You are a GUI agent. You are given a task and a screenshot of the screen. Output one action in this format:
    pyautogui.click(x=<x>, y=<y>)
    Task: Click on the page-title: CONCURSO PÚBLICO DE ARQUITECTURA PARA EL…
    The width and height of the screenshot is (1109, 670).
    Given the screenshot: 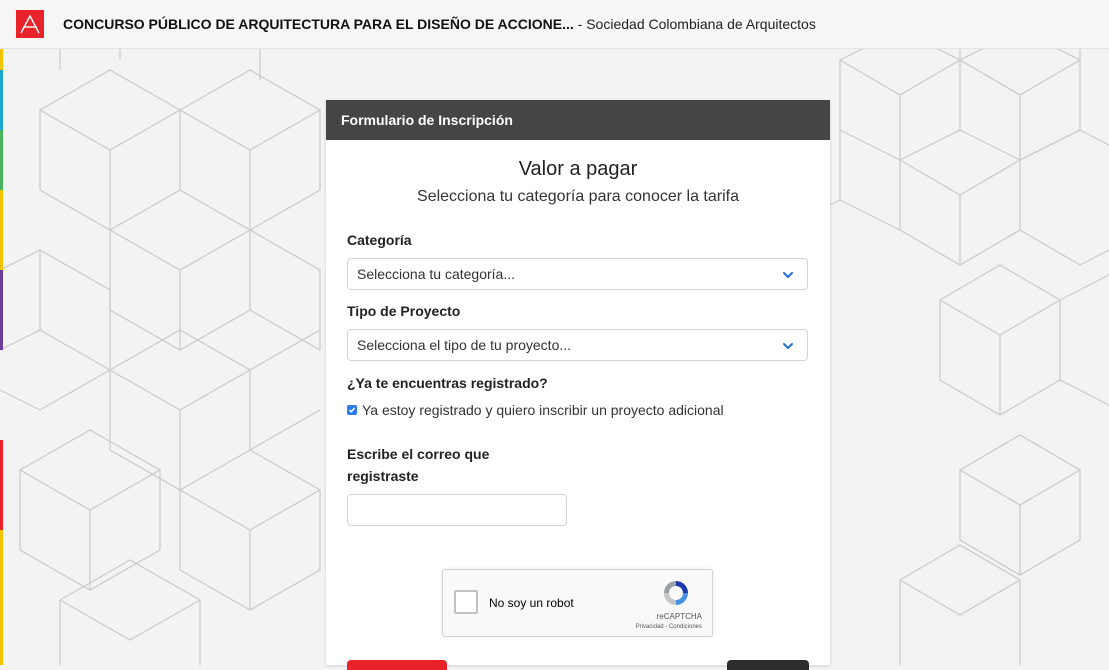 What is the action you would take?
    pyautogui.click(x=439, y=24)
    